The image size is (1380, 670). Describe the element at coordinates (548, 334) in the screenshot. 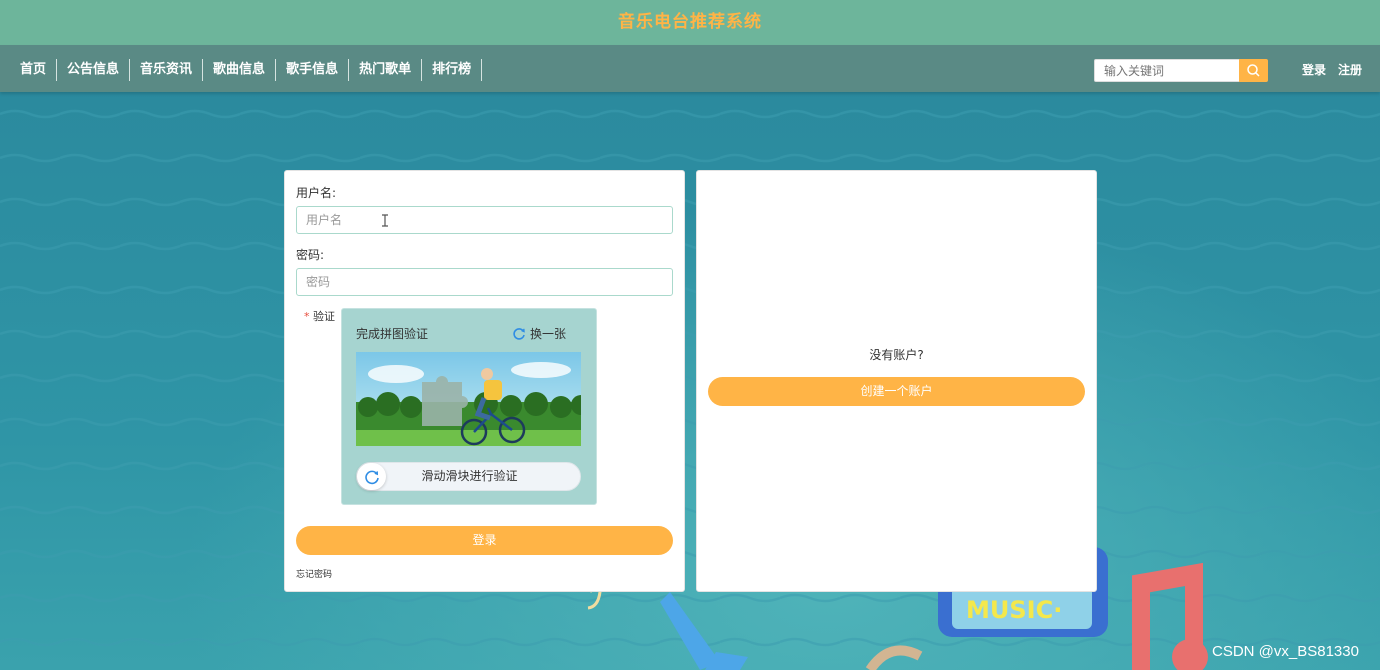

I see `captcha-refresh-label: 换一张` at that location.